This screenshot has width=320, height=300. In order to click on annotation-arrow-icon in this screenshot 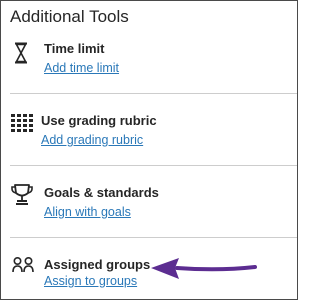, I will do `click(204, 268)`.